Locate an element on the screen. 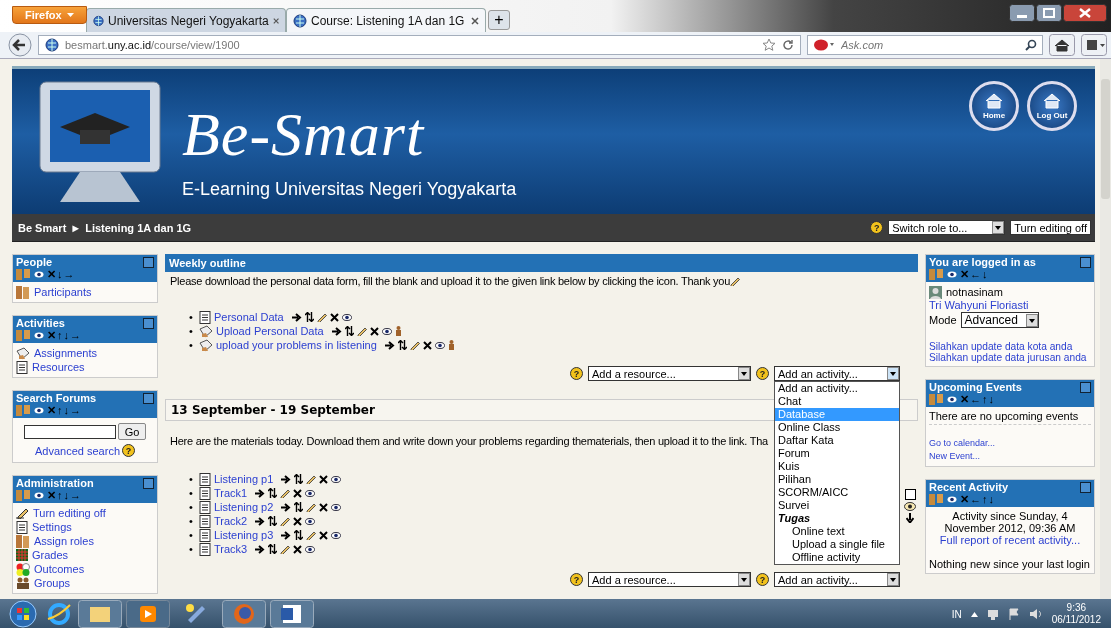 This screenshot has width=1111, height=628. dropdown-option: Online Class is located at coordinates (837, 427).